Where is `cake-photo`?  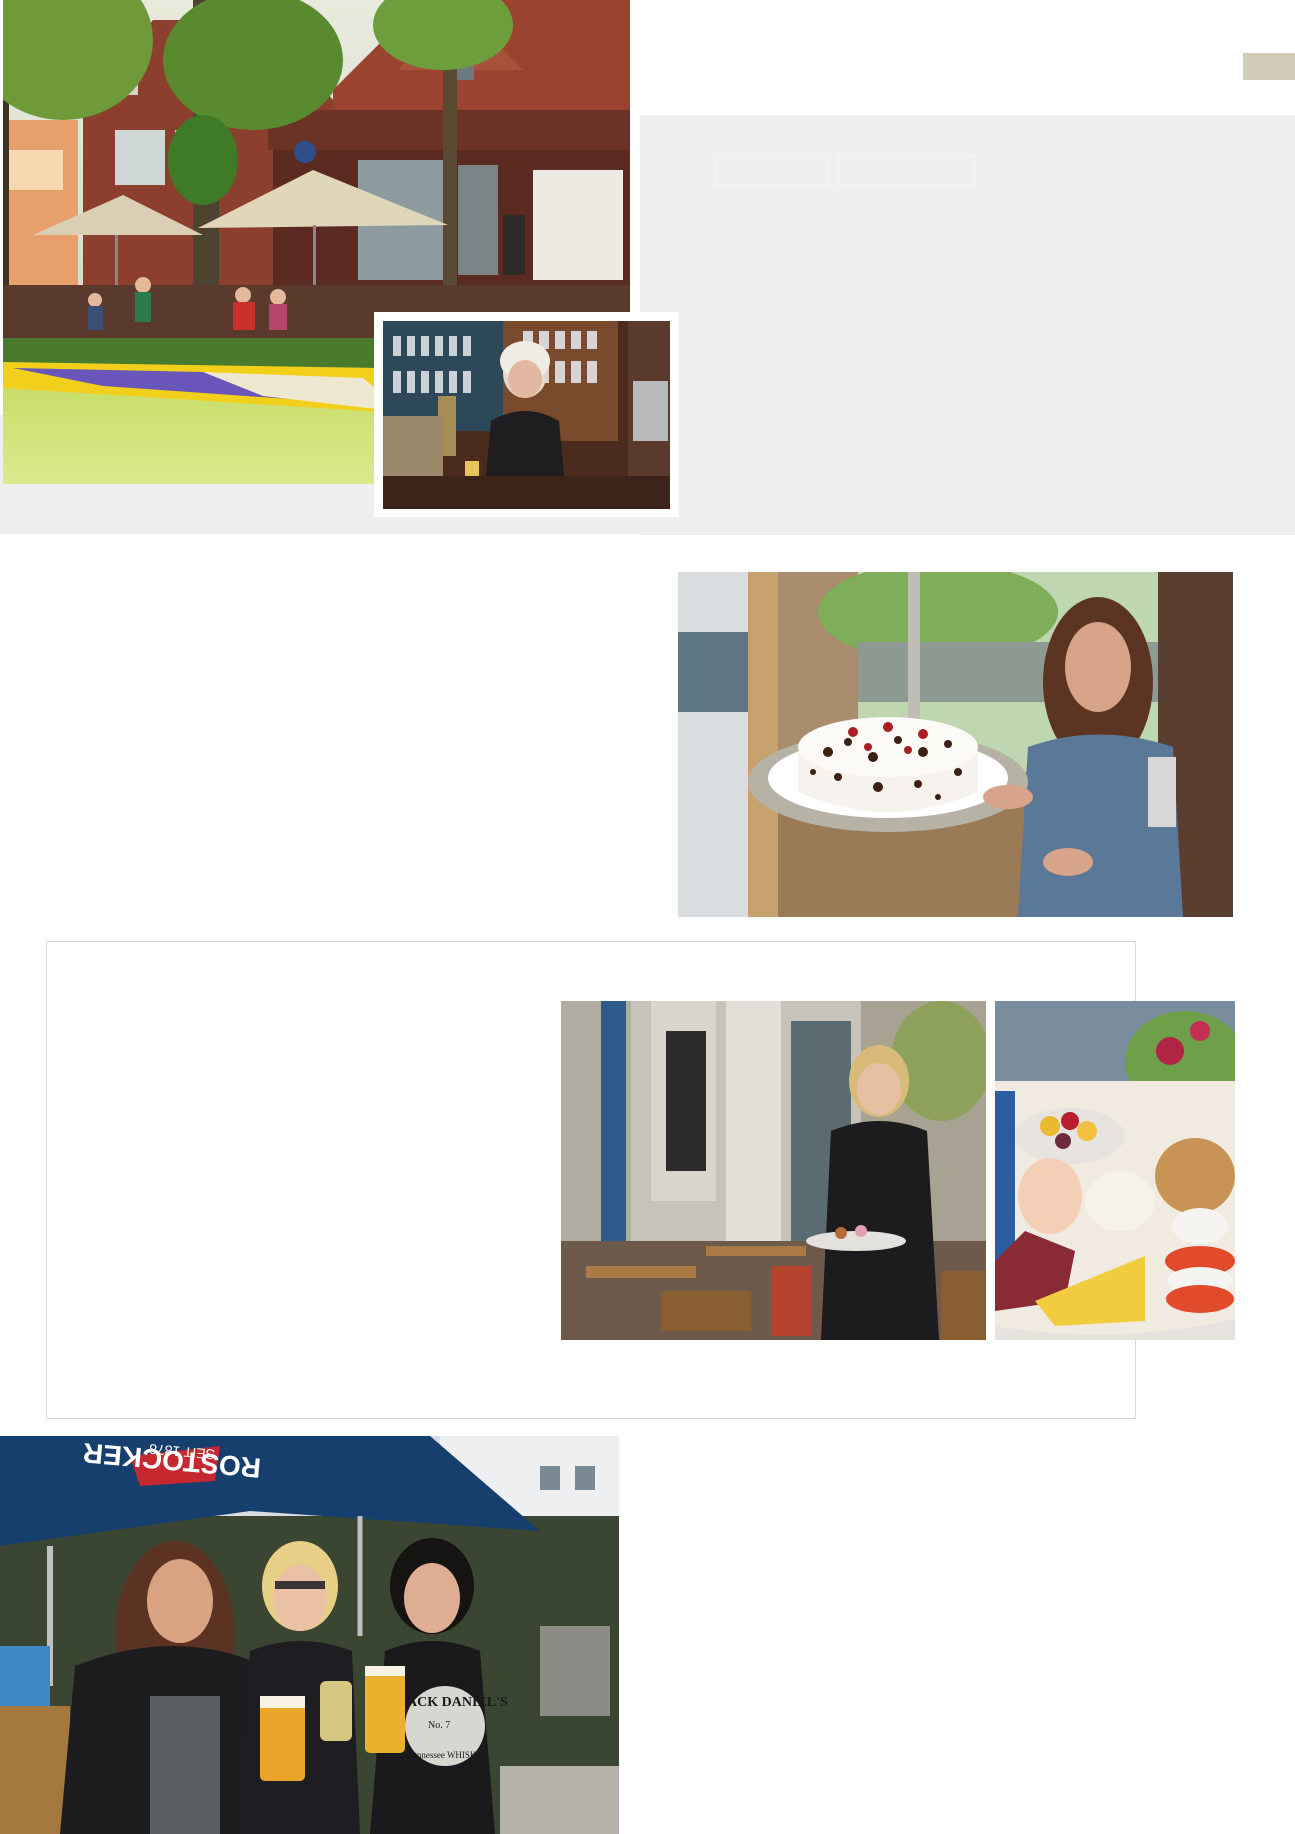 cake-photo is located at coordinates (955, 744).